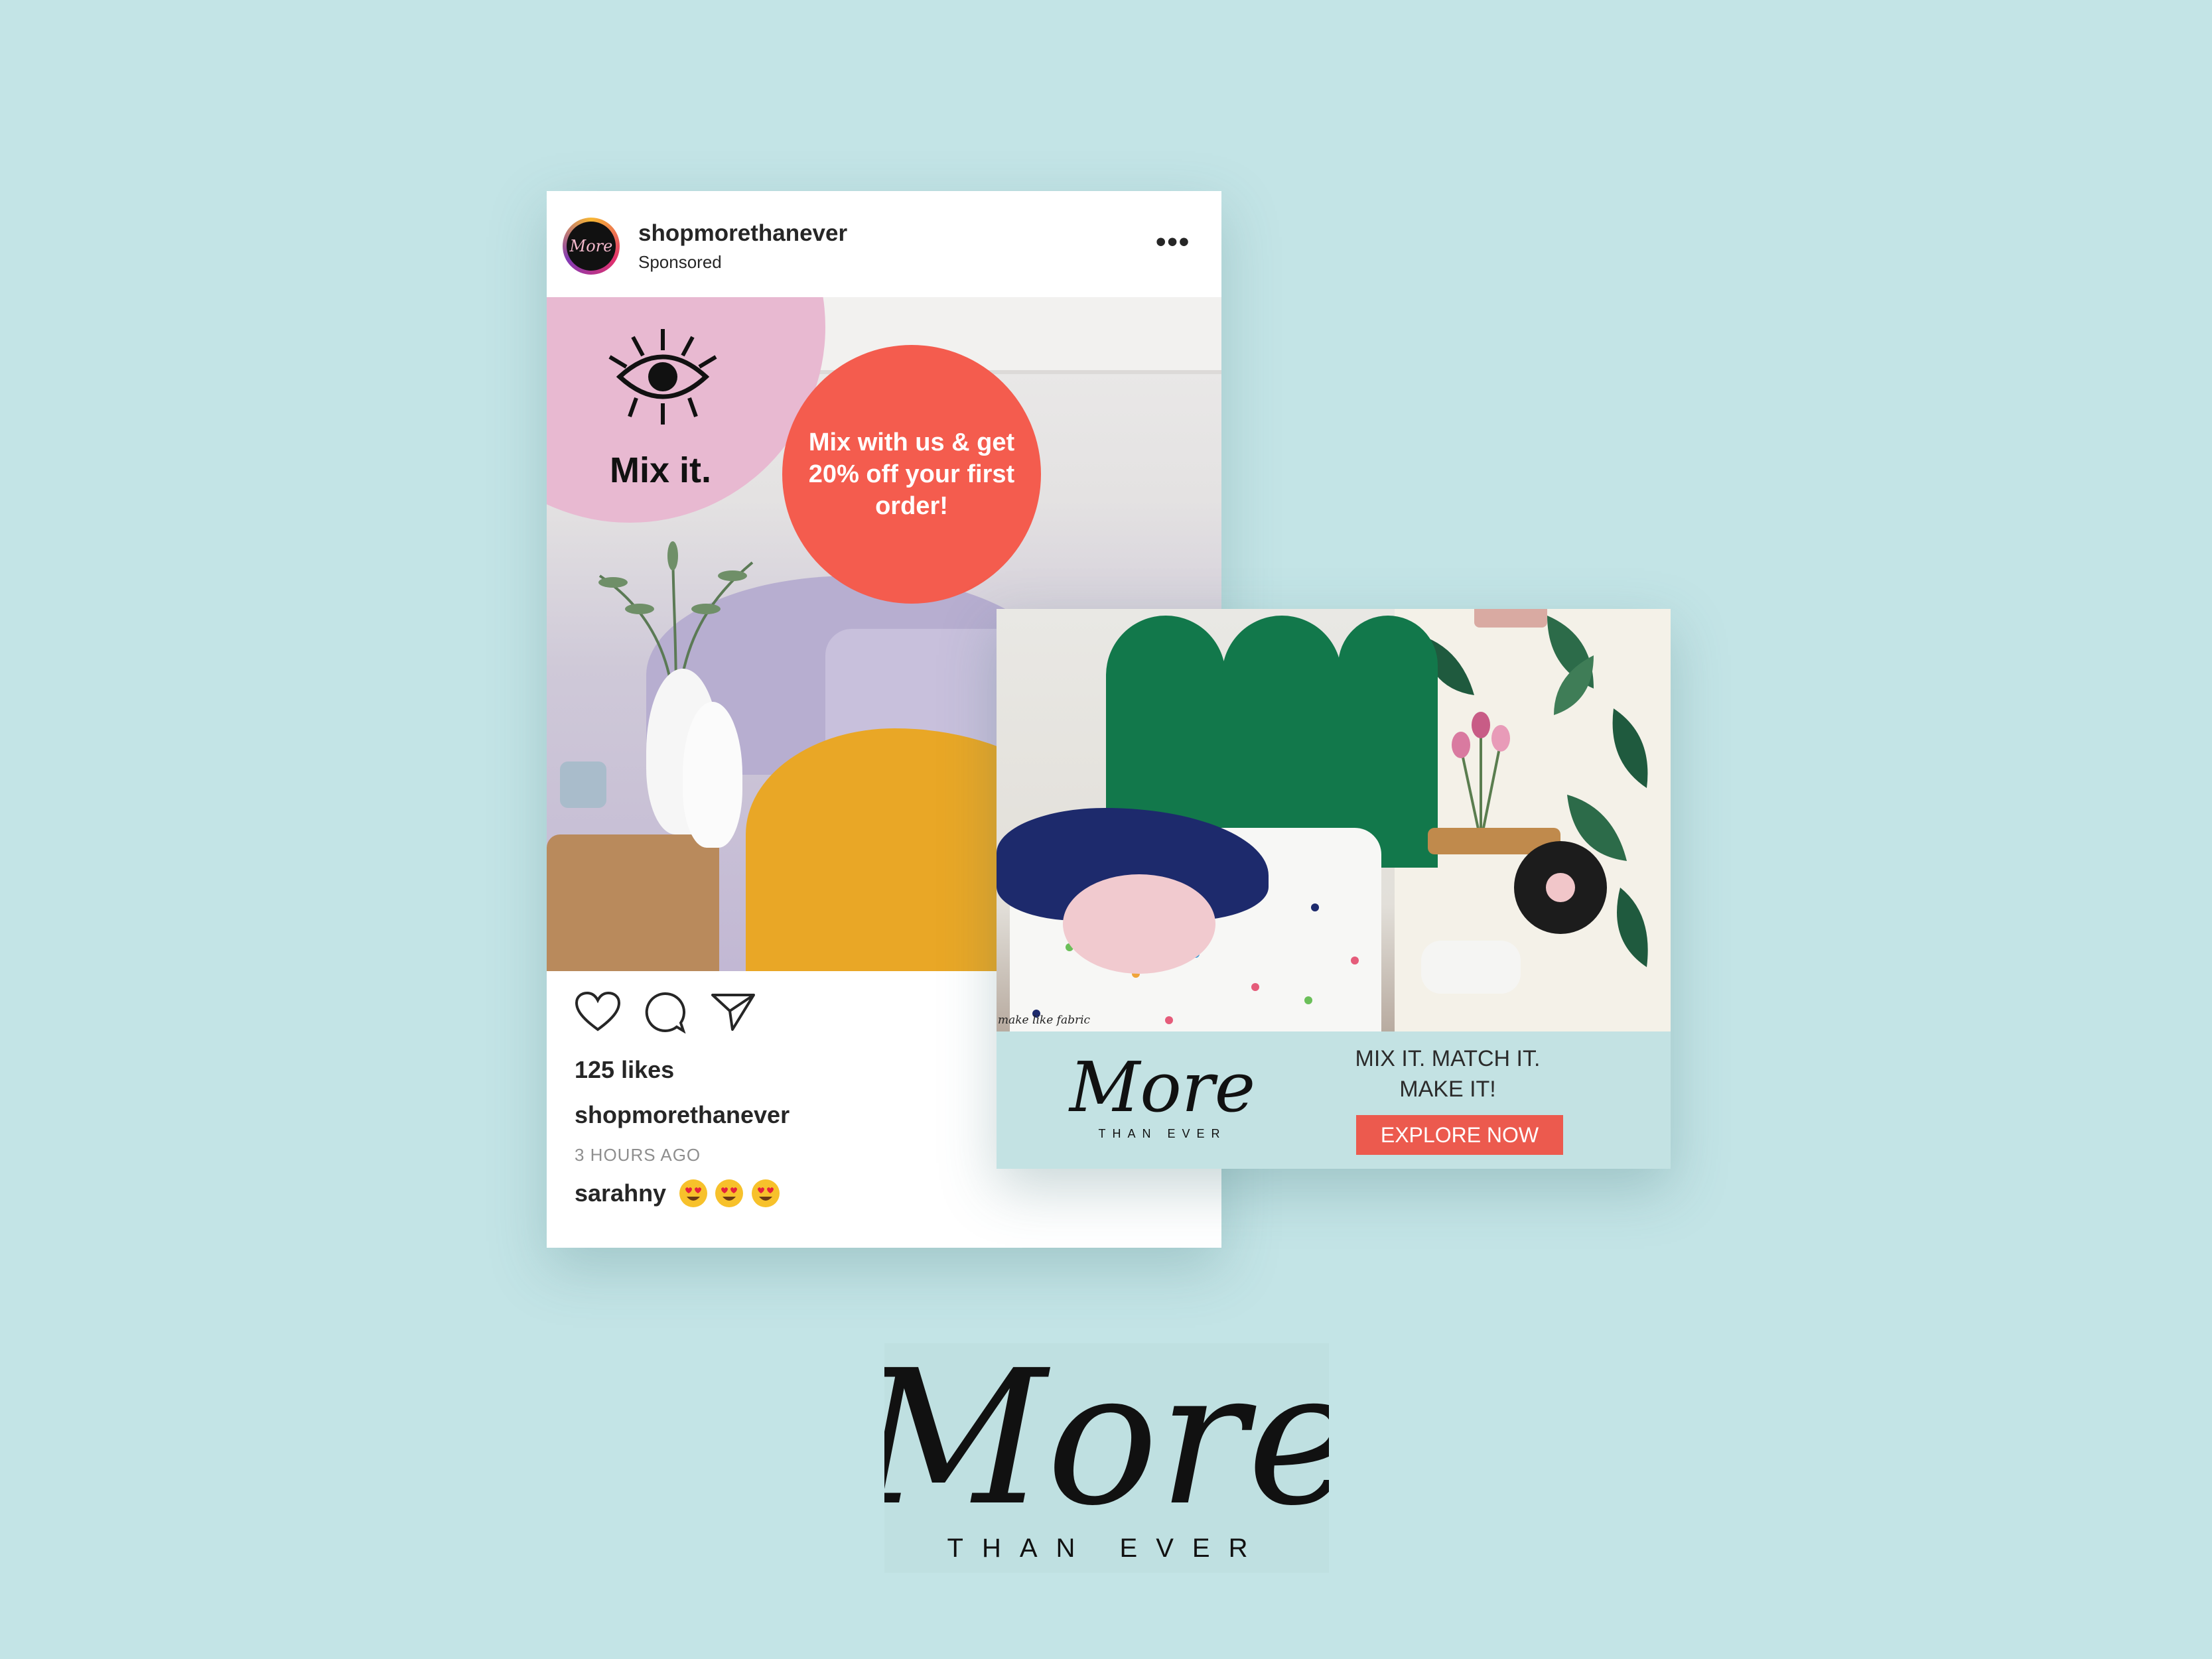  I want to click on likes-count: 125 likes, so click(625, 1069).